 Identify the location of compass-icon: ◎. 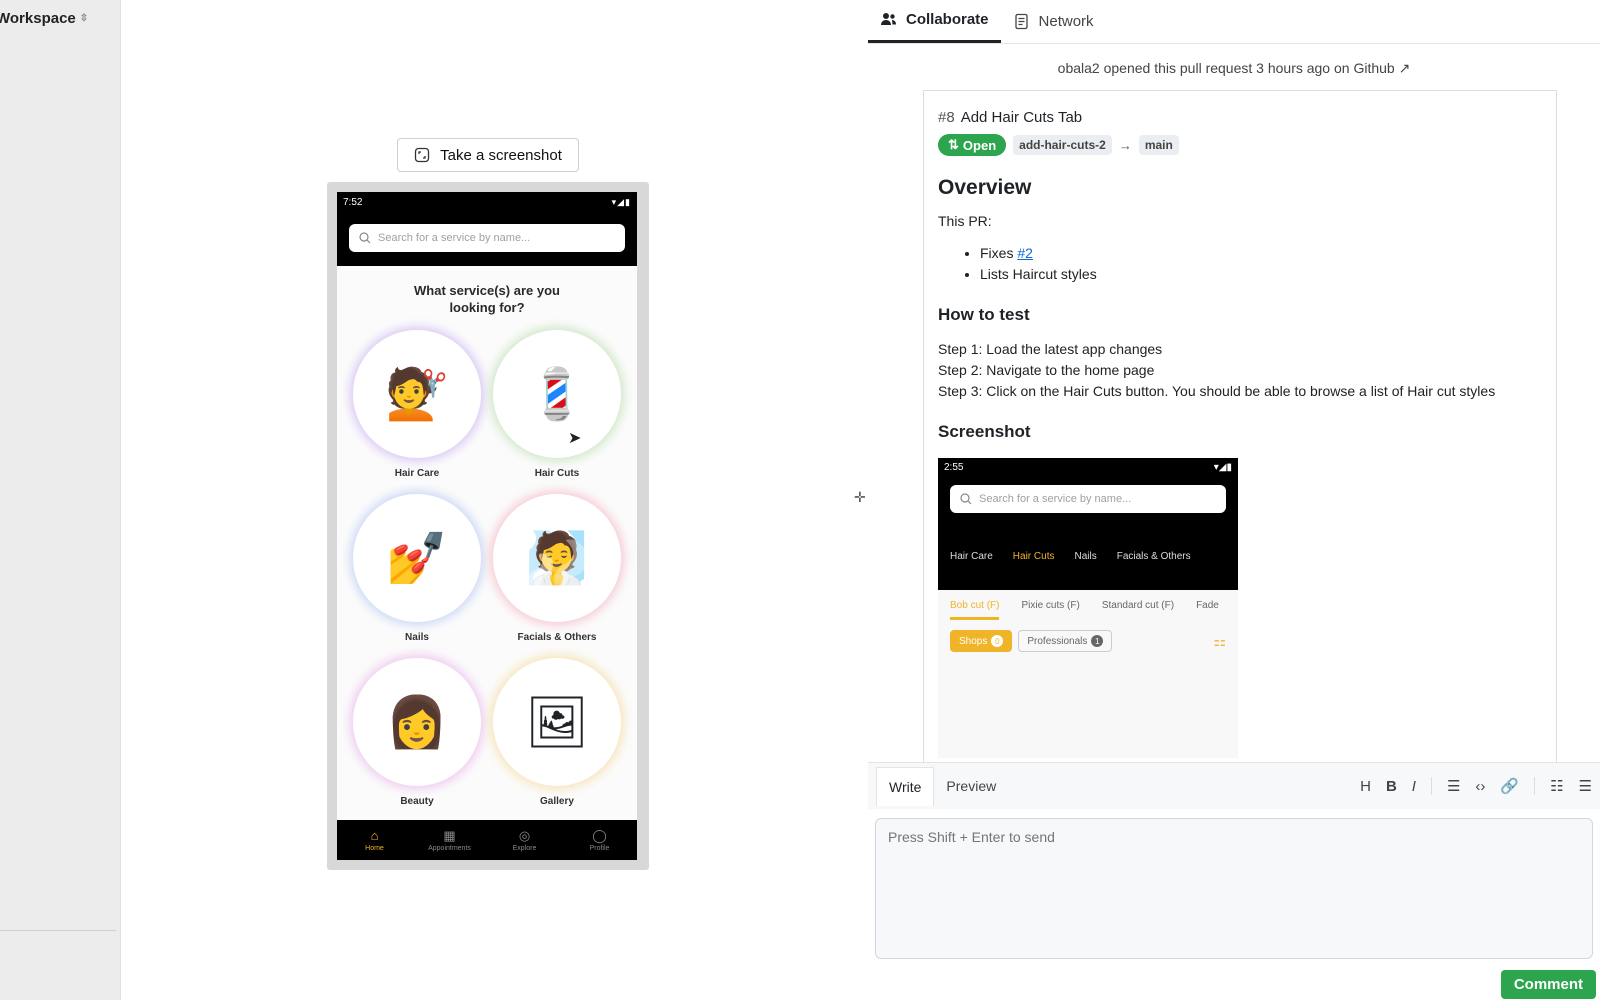
(524, 835).